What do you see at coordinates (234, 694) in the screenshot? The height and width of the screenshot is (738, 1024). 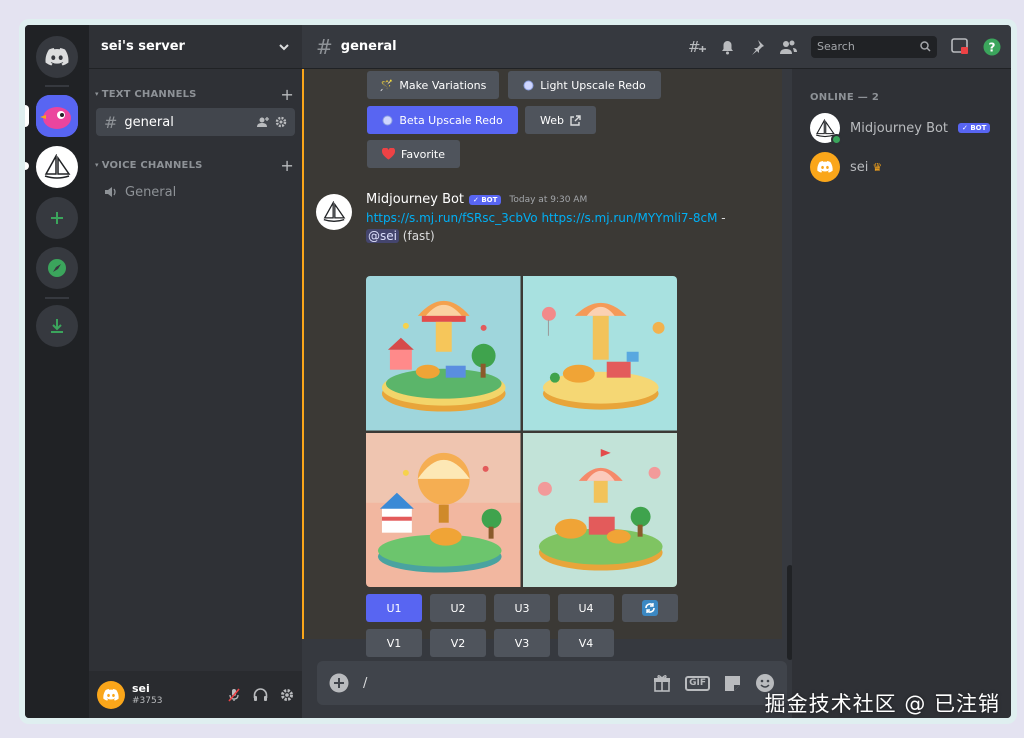 I see `muted-mic-icon` at bounding box center [234, 694].